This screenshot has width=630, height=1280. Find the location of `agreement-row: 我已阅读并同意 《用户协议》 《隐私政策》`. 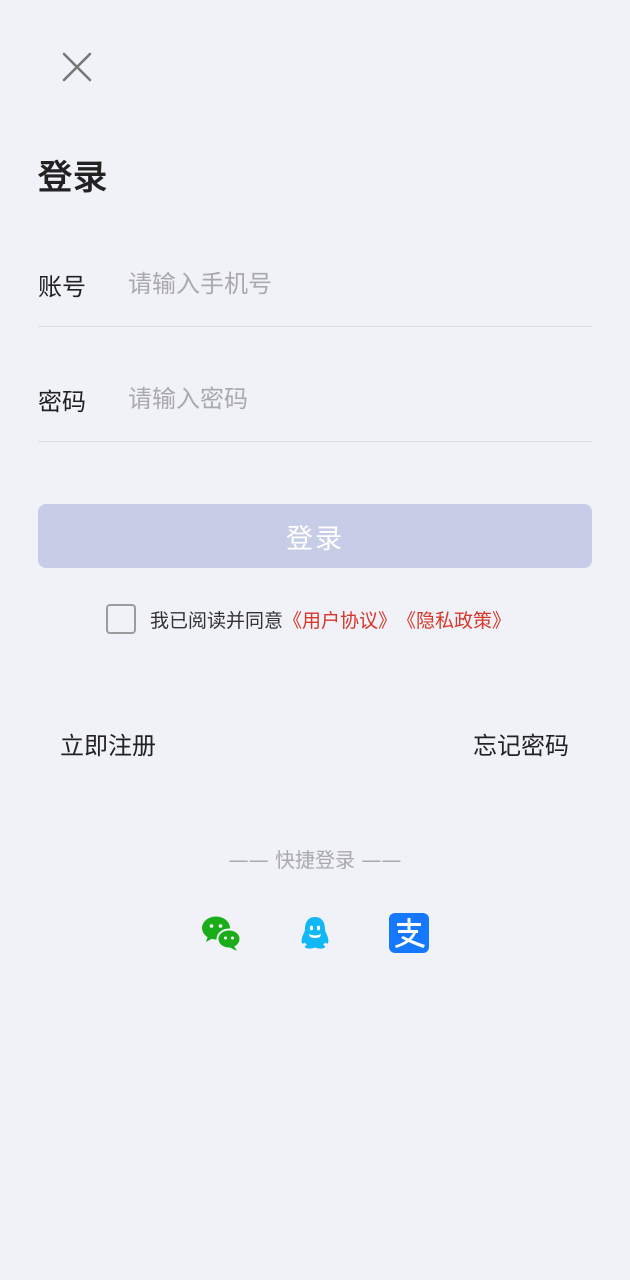

agreement-row: 我已阅读并同意 《用户协议》 《隐私政策》 is located at coordinates (308, 619).